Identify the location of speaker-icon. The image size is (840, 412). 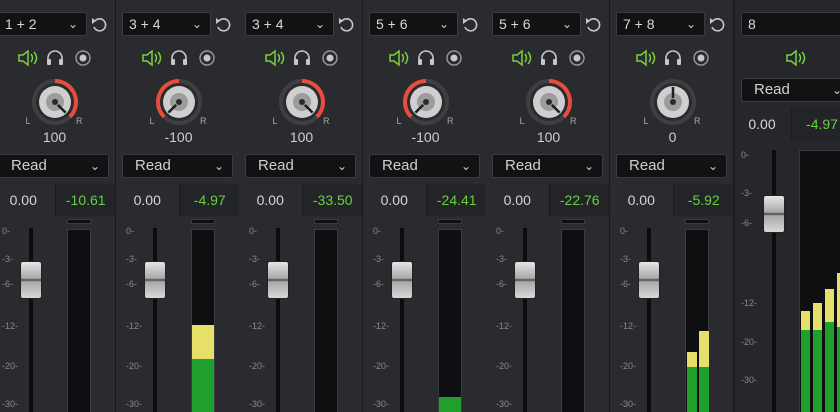
(796, 60).